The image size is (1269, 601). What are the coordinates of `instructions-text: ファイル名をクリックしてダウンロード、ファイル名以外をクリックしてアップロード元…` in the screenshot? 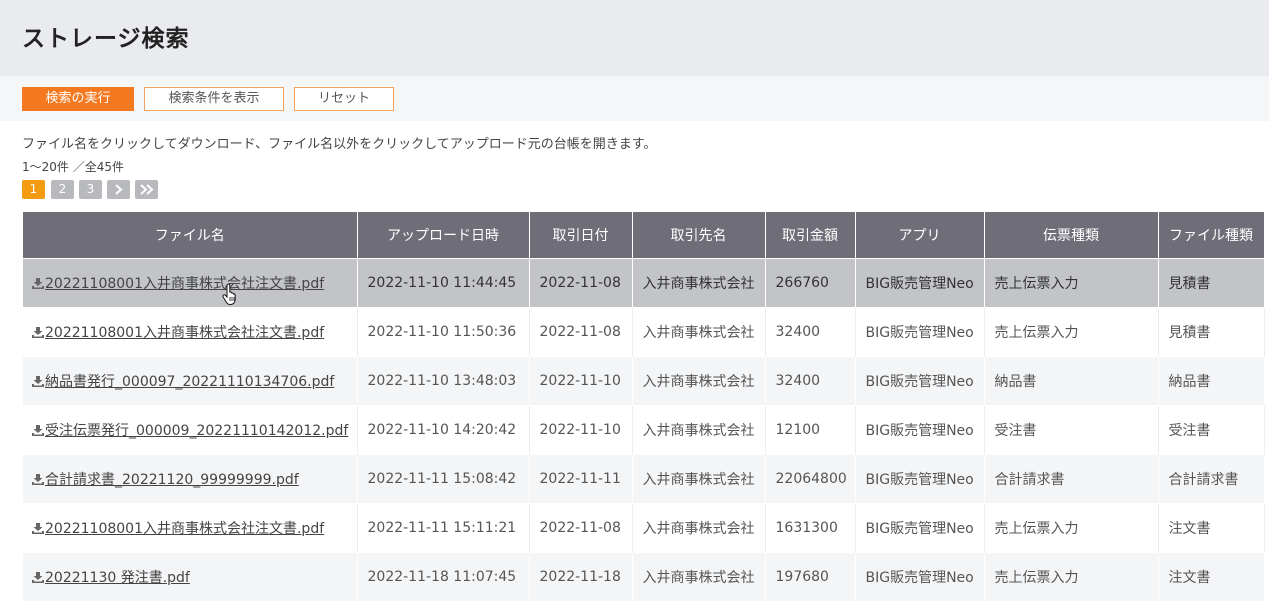 It's located at (339, 142).